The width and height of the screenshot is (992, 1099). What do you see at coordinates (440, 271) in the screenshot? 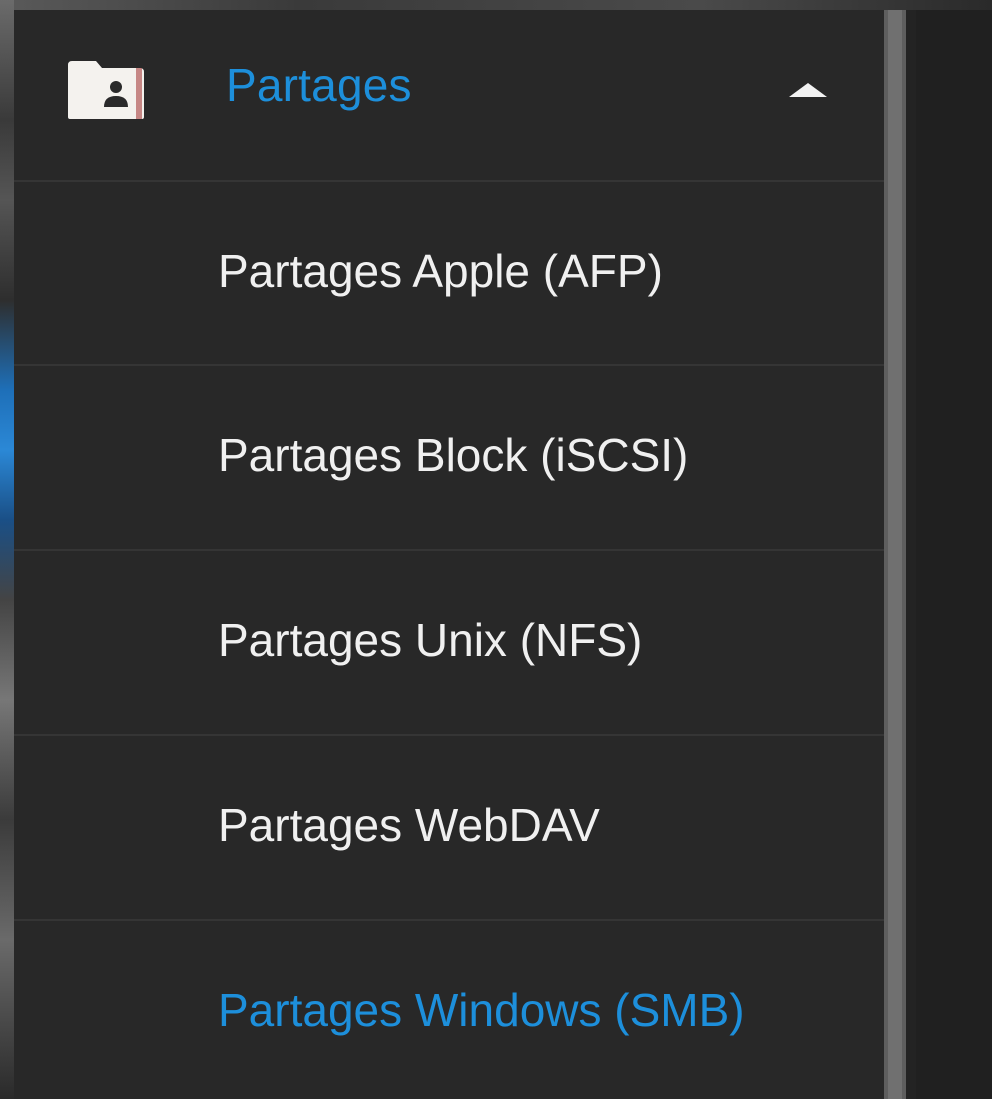
I see `sidebar-item-label: Partages Apple (AFP)` at bounding box center [440, 271].